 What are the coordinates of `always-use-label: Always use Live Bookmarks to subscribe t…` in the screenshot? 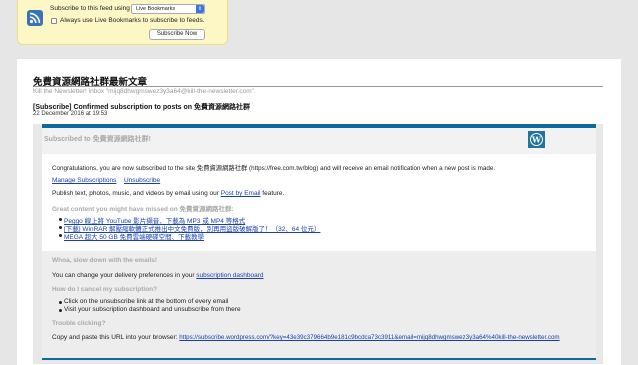 It's located at (132, 20).